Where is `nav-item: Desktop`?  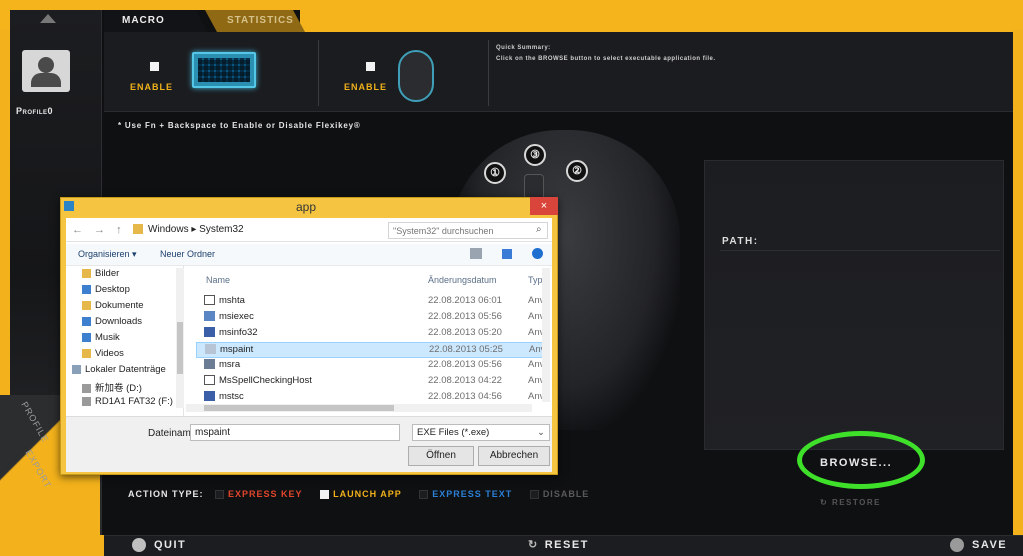
nav-item: Desktop is located at coordinates (106, 289).